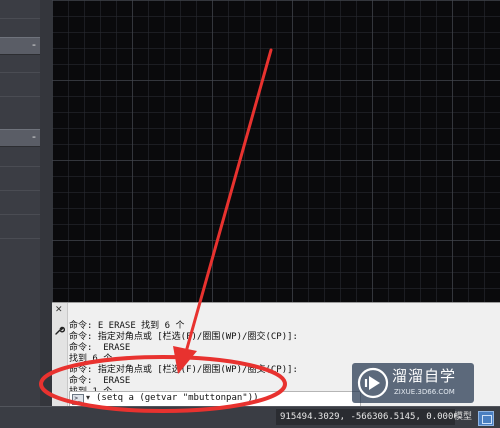 This screenshot has height=428, width=500. Describe the element at coordinates (250, 417) in the screenshot. I see `status-bar: 915494.3029, -566306.5145, 0.0000 模型` at that location.